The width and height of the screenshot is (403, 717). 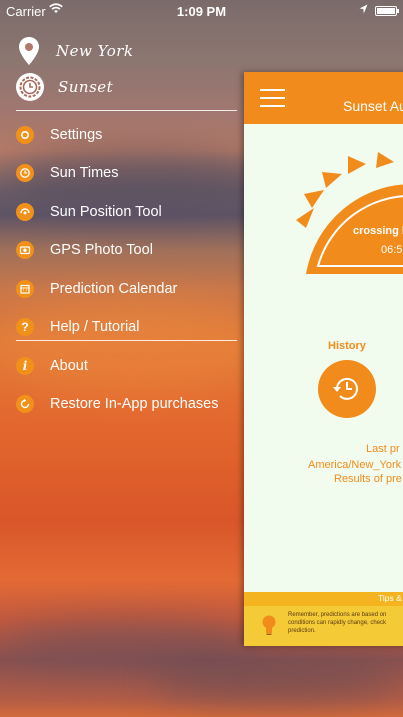 I want to click on battery-icon, so click(x=387, y=11).